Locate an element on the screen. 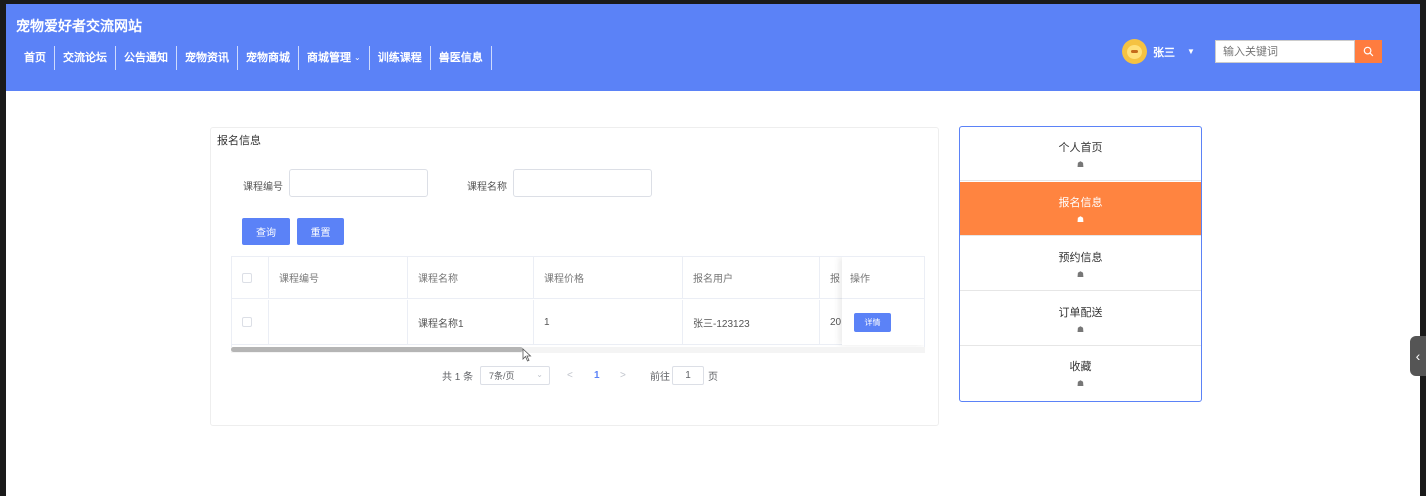 The image size is (1426, 496). nav-training-label: 训练课程 is located at coordinates (399, 58).